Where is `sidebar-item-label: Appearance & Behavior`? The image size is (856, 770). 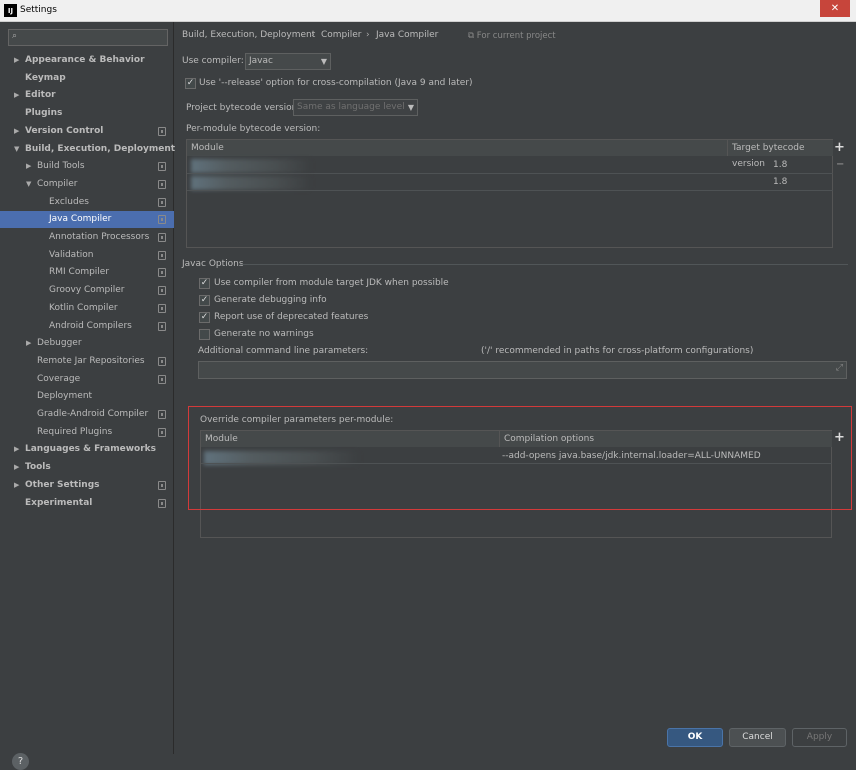
sidebar-item-label: Appearance & Behavior is located at coordinates (85, 60).